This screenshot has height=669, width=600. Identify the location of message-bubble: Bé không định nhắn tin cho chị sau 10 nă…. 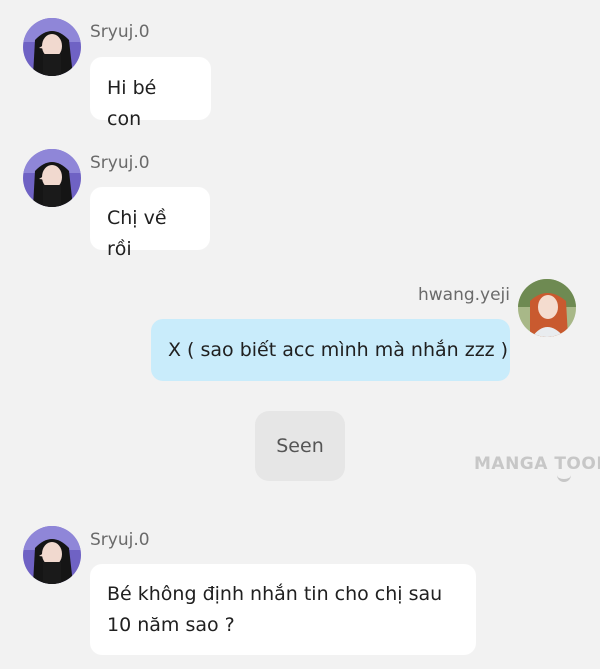
(283, 609).